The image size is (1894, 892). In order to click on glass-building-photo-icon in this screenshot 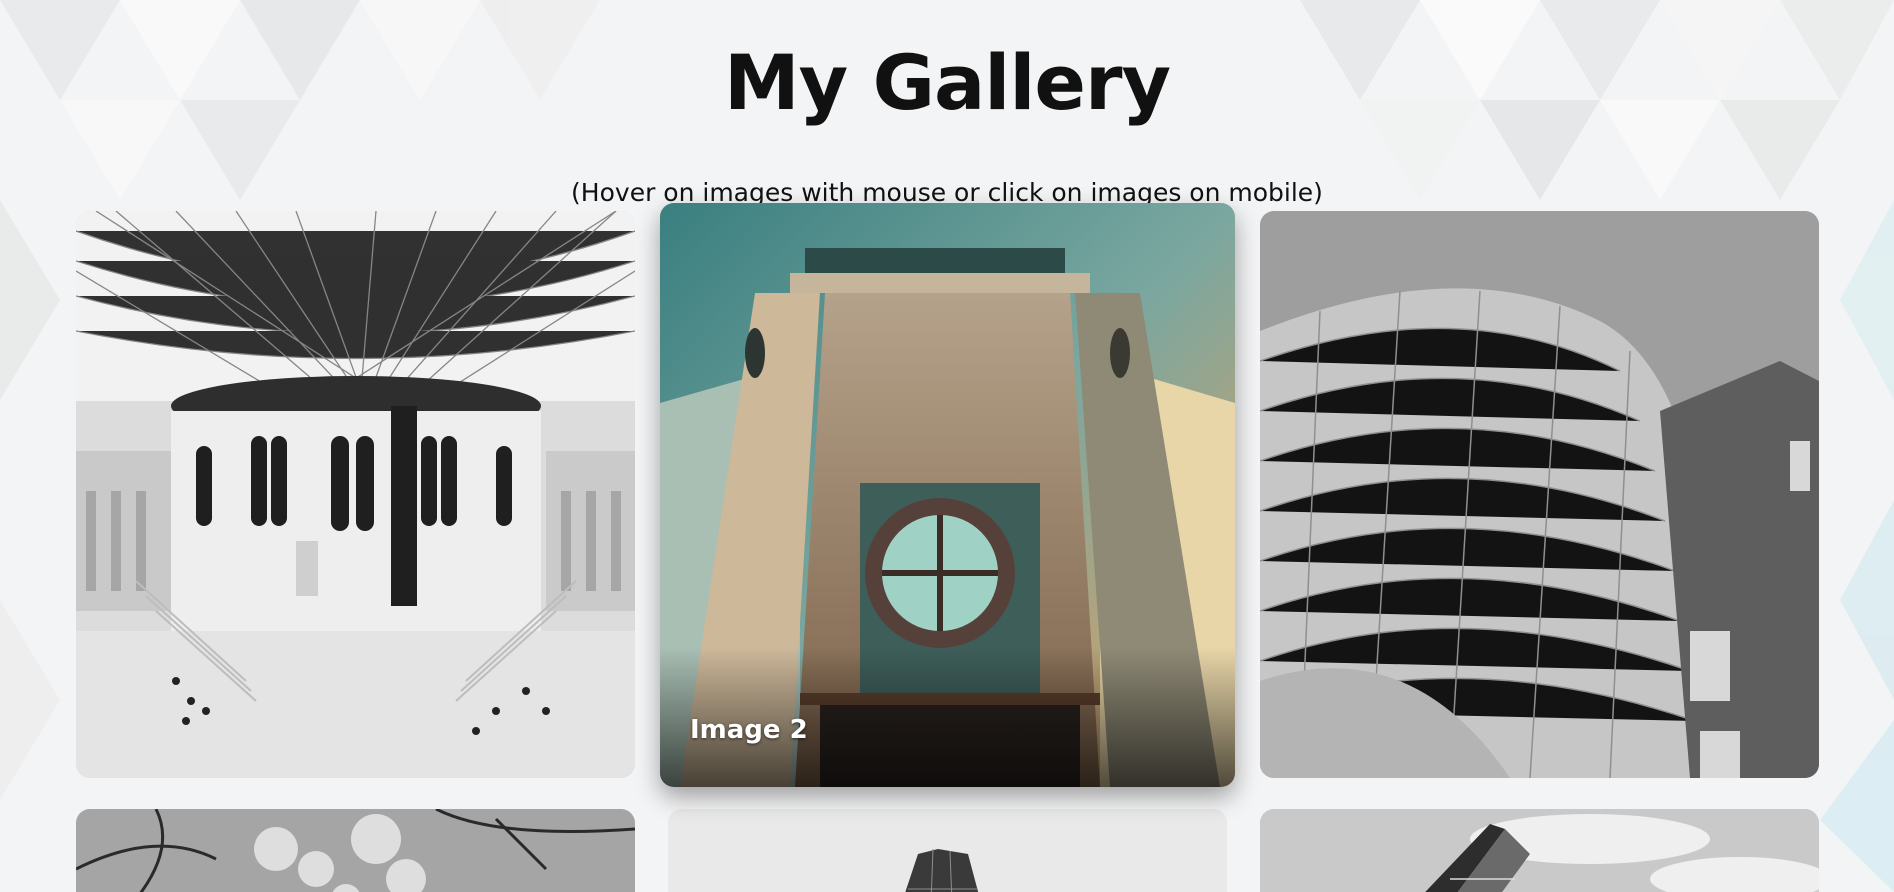, I will do `click(1539, 850)`.